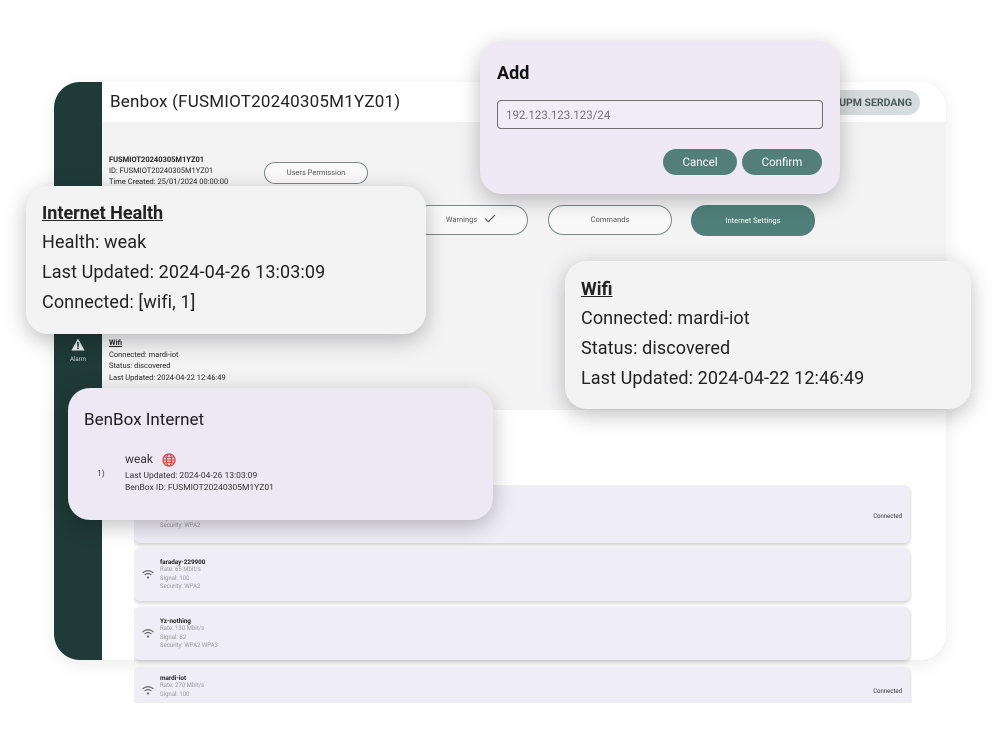  I want to click on device-id: ID: FUSMIOT20240305M1YZ01, so click(161, 170).